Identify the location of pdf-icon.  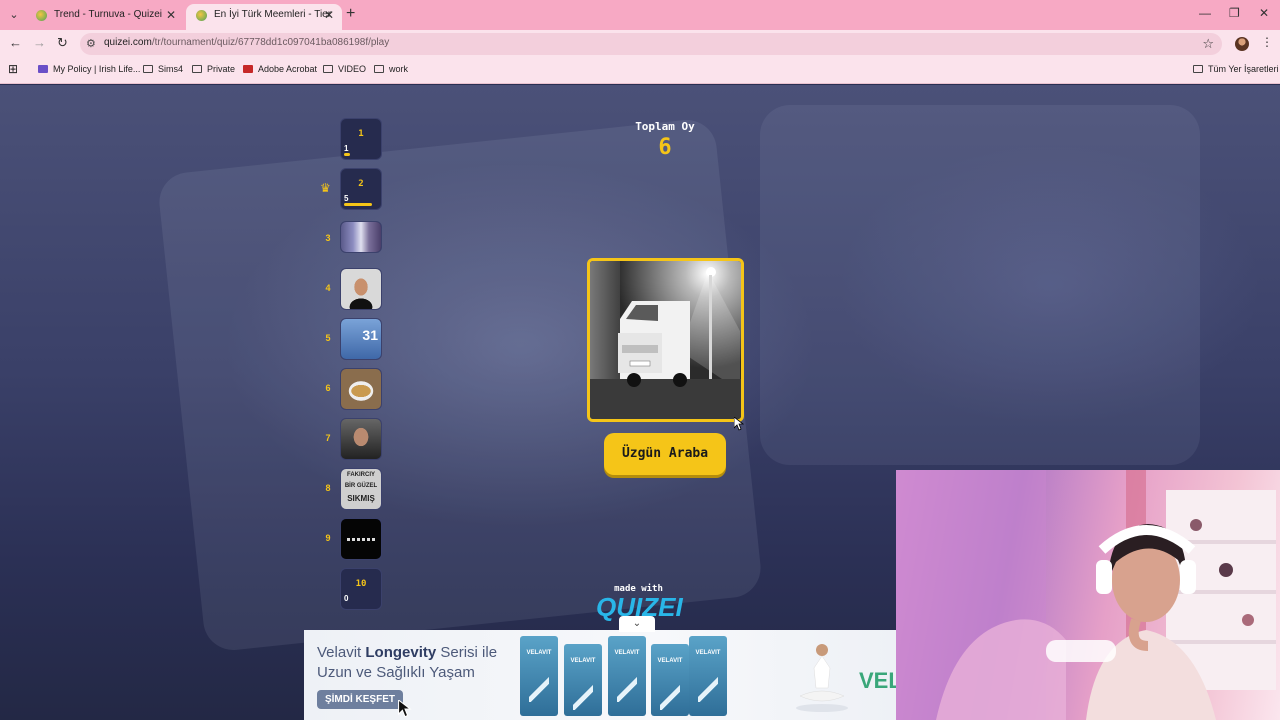
(248, 69).